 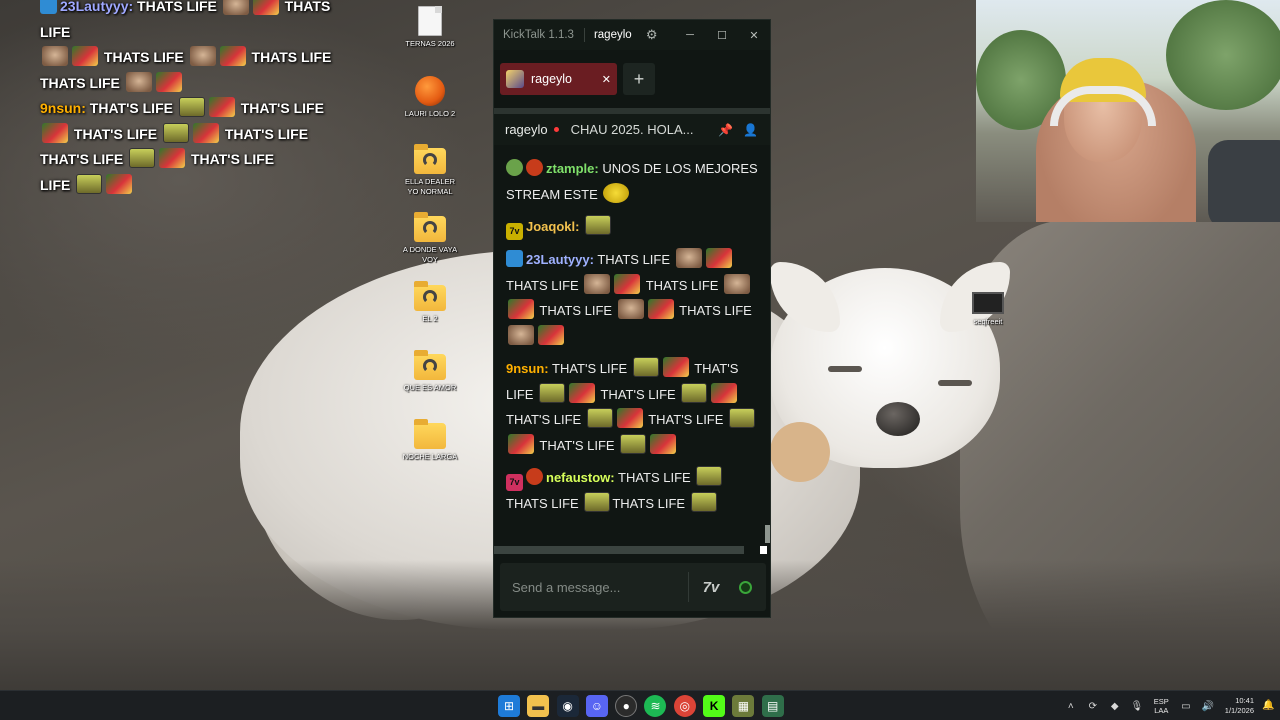 What do you see at coordinates (560, 259) in the screenshot?
I see `message-username: 23Lautyyy:` at bounding box center [560, 259].